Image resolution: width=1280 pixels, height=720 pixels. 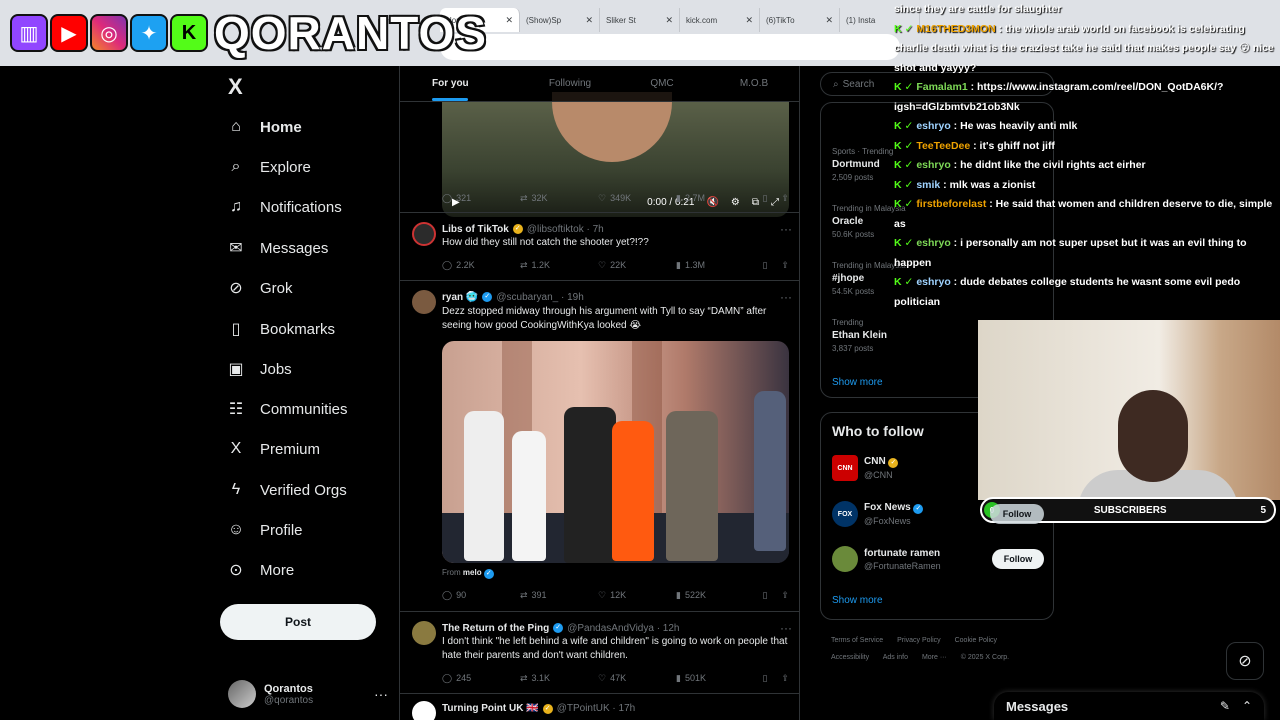 I want to click on tweet-handle: @PandasAndVidya · 12h, so click(x=623, y=628).